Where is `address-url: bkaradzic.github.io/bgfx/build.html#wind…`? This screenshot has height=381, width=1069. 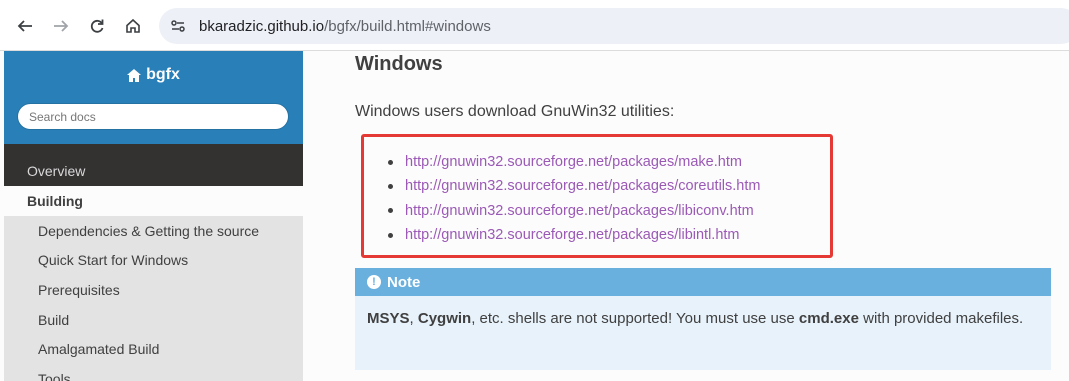 address-url: bkaradzic.github.io/bgfx/build.html#wind… is located at coordinates (345, 26).